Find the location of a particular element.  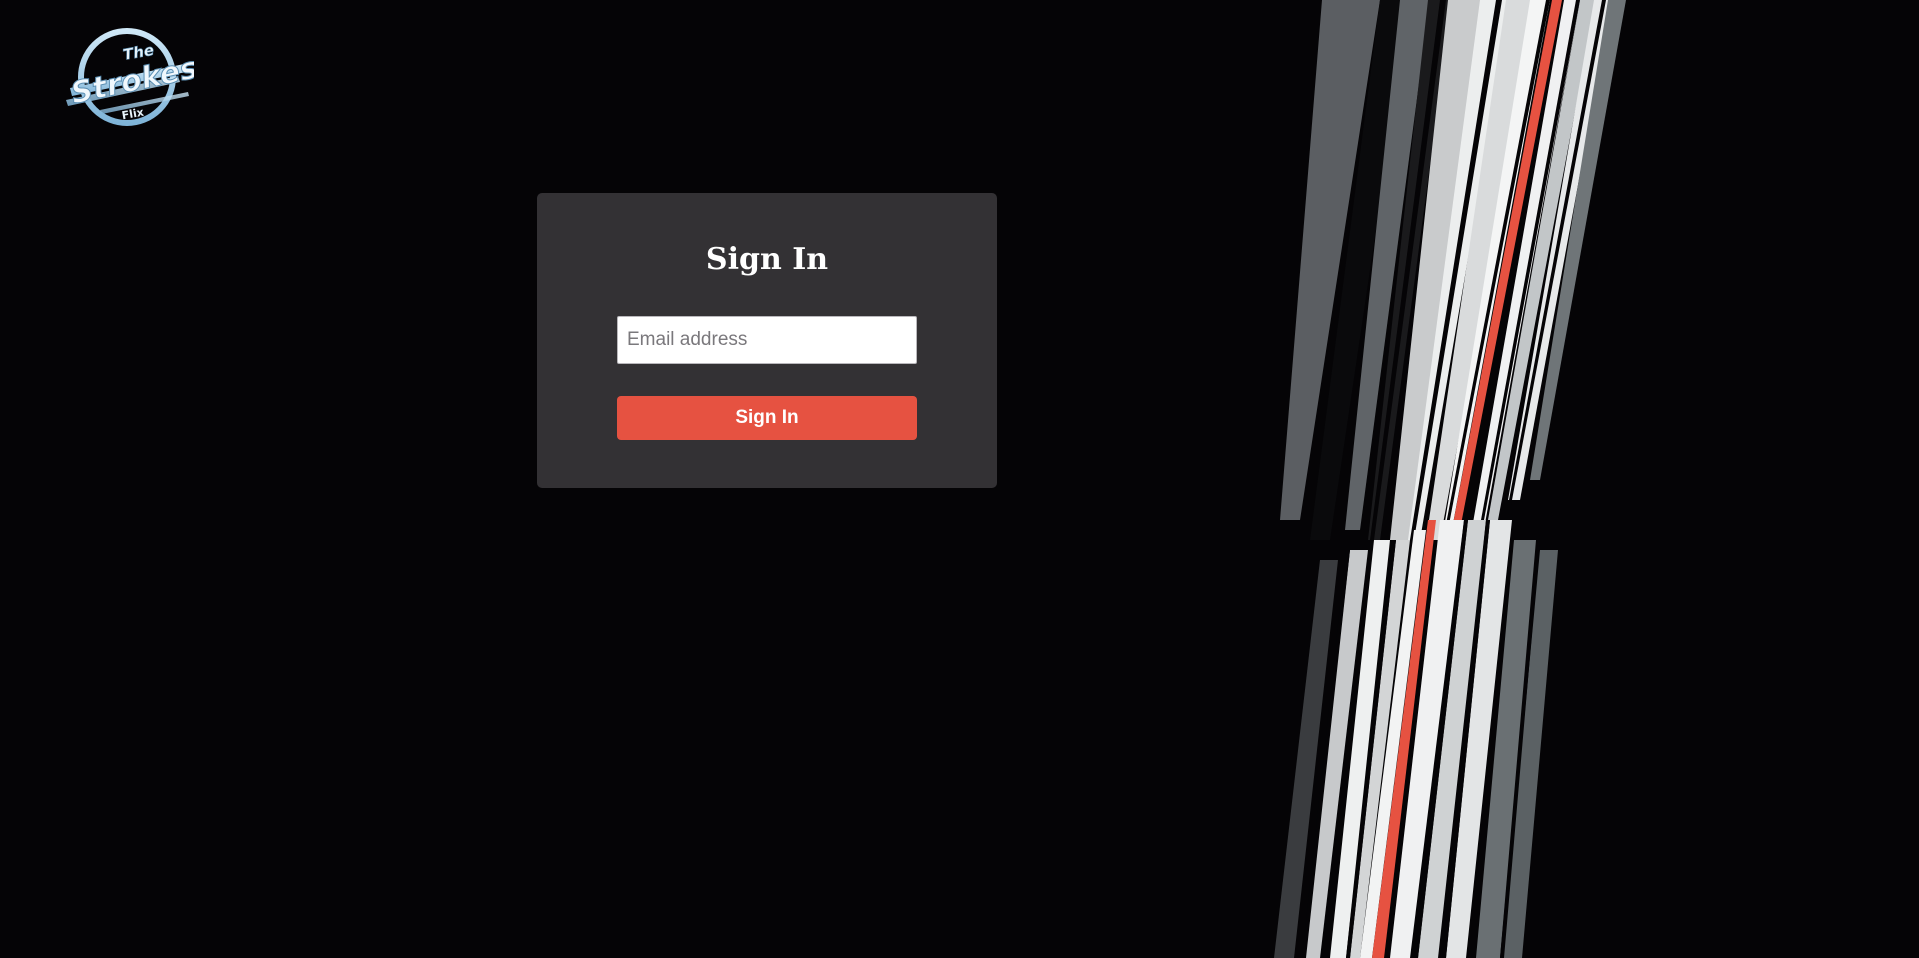

sign-in-card: Sign In Sign In is located at coordinates (767, 340).